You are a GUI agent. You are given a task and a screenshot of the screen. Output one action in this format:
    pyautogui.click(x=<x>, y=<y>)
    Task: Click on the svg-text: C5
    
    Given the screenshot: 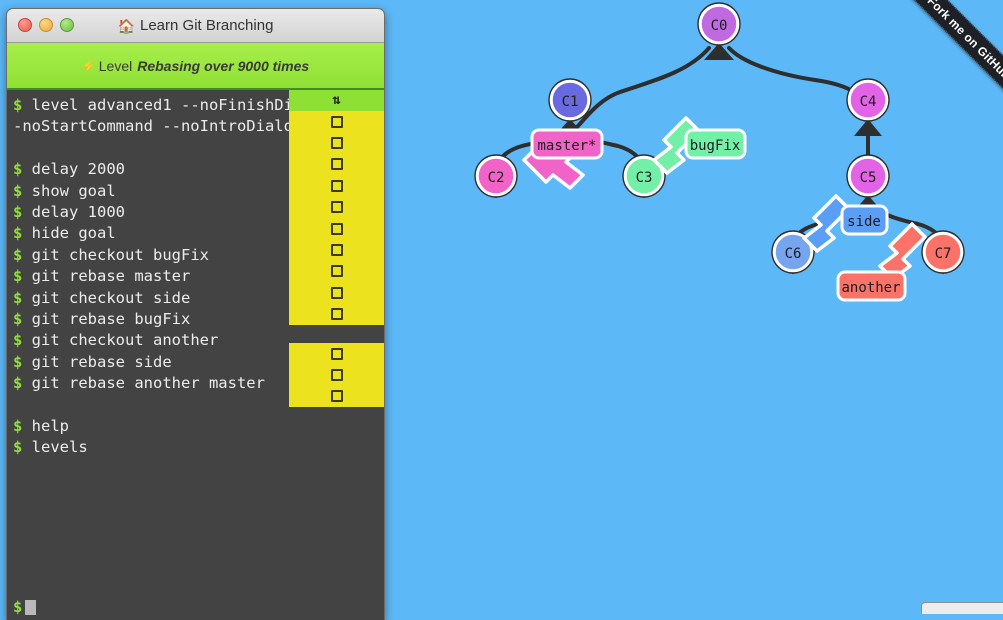 What is the action you would take?
    pyautogui.click(x=868, y=178)
    